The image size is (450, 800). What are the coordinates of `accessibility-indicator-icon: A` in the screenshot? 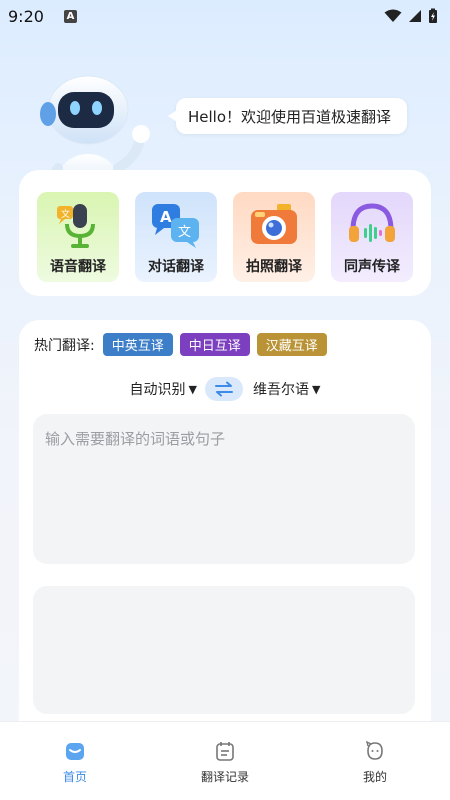 It's located at (70, 16).